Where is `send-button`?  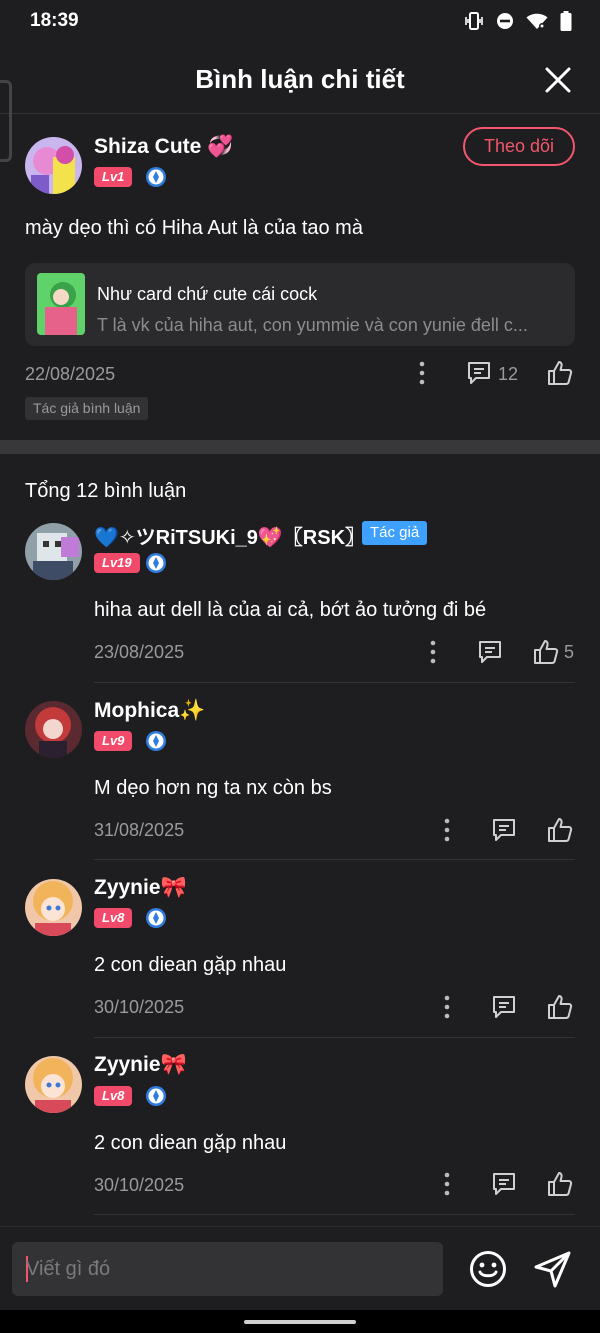
send-button is located at coordinates (553, 1269).